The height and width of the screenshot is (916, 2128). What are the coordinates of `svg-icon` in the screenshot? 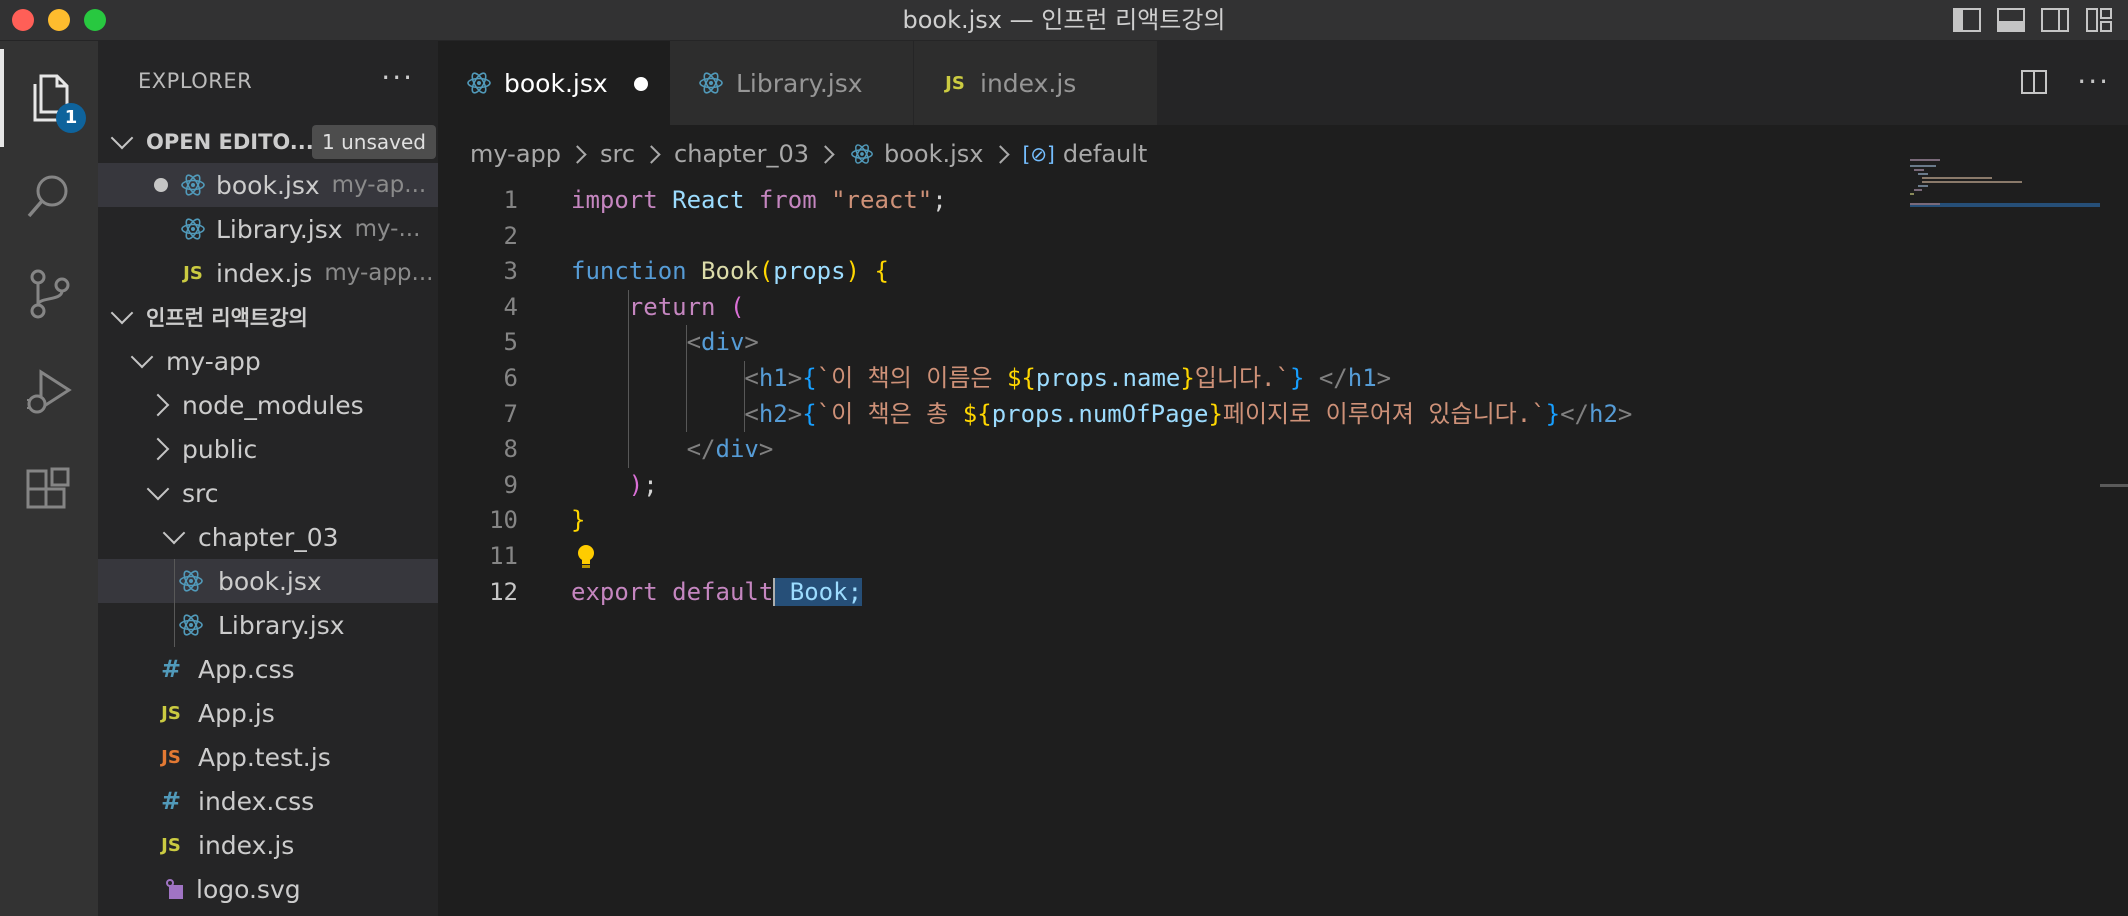 It's located at (175, 889).